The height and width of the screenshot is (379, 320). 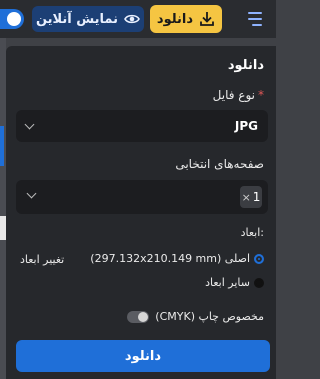 What do you see at coordinates (77, 19) in the screenshot?
I see `online-view-label: نمایش آنلاین` at bounding box center [77, 19].